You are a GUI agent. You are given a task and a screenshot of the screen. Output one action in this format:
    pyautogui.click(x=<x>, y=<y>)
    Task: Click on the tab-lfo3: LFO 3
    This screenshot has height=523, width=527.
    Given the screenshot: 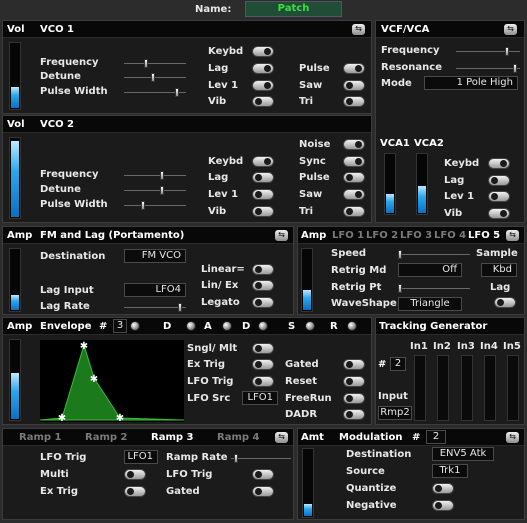 What is the action you would take?
    pyautogui.click(x=416, y=236)
    